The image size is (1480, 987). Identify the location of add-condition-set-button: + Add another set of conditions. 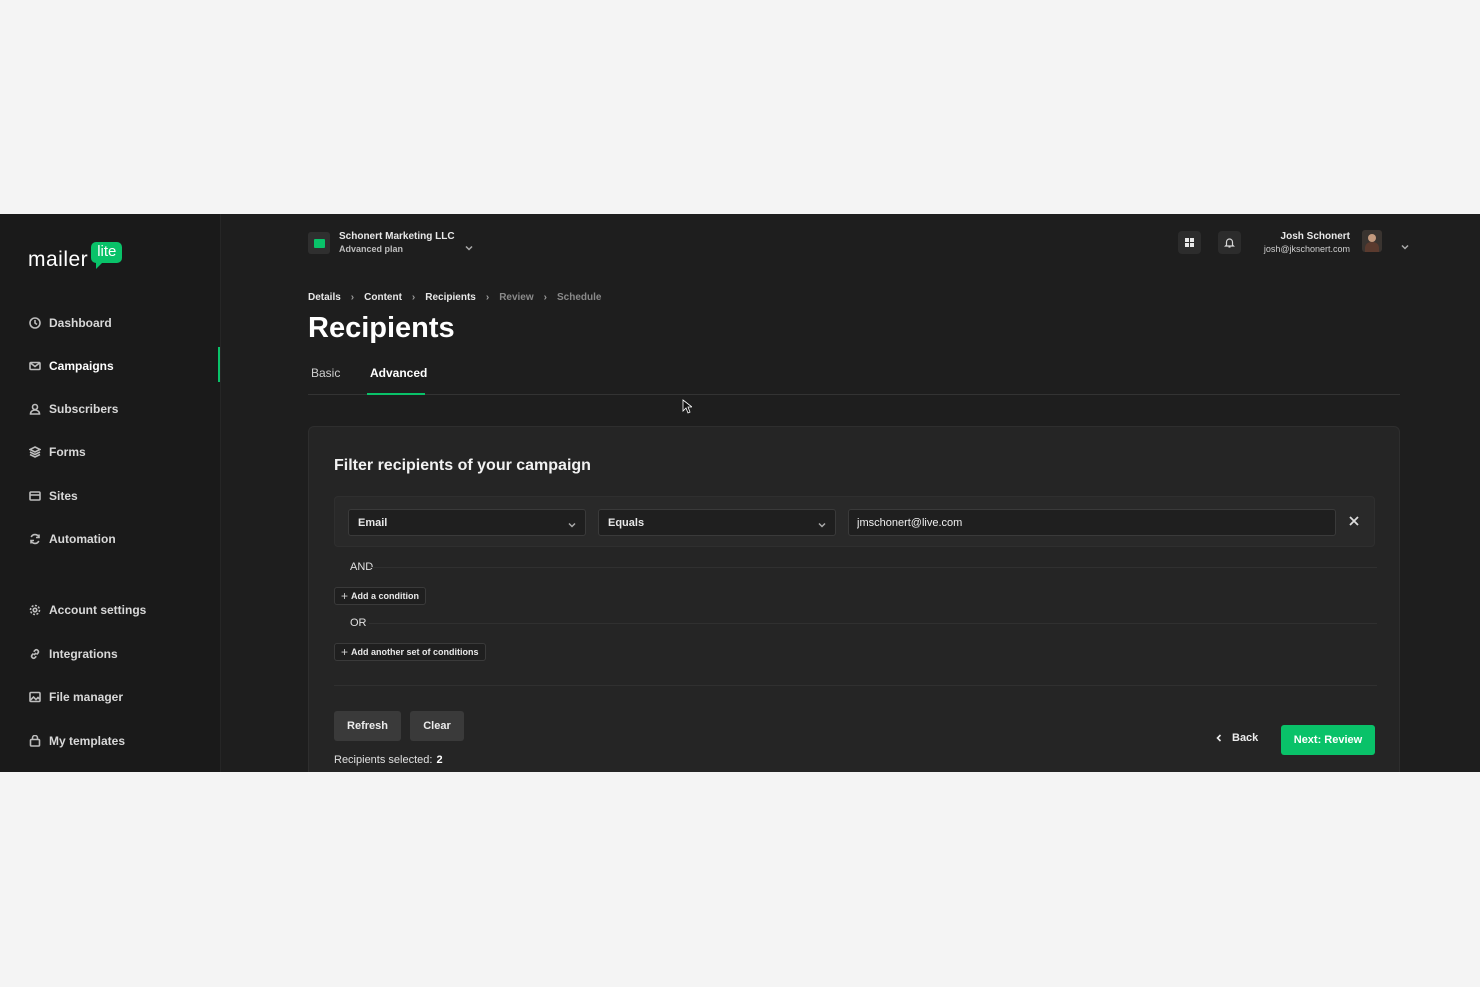
(410, 652).